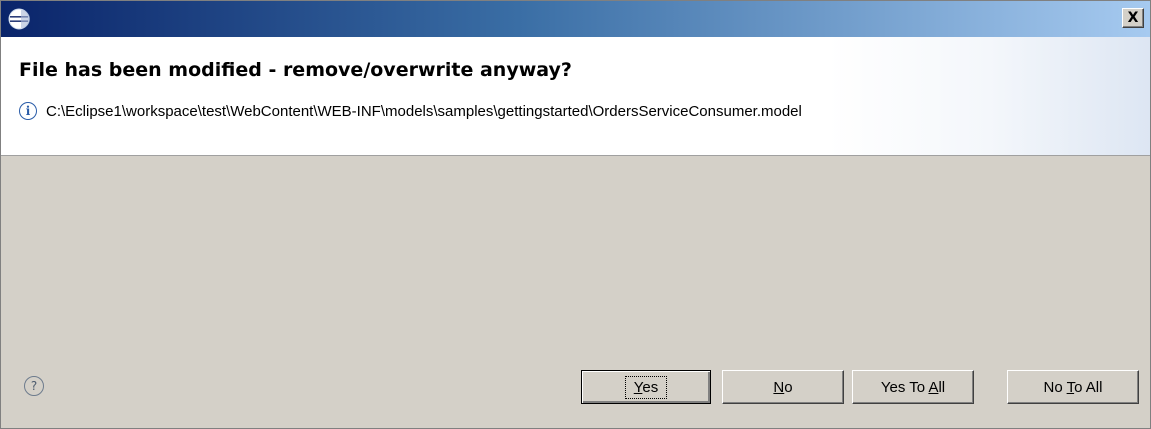 The width and height of the screenshot is (1151, 429). Describe the element at coordinates (28, 111) in the screenshot. I see `info-icon: i` at that location.